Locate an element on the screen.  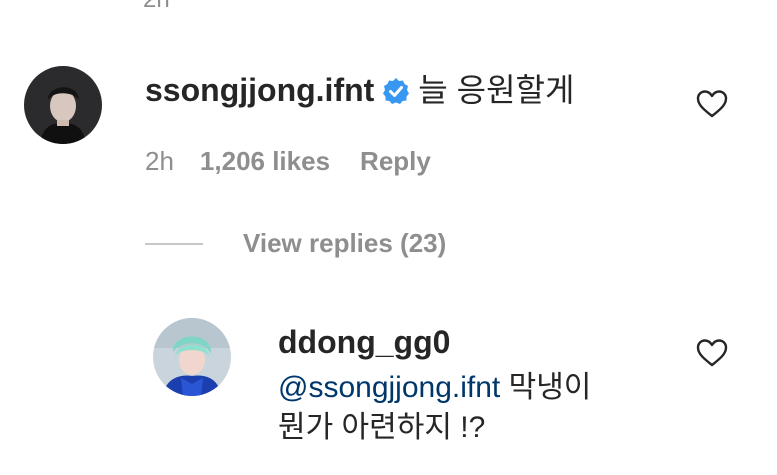
previous-comment-time: 2h is located at coordinates (156, 7).